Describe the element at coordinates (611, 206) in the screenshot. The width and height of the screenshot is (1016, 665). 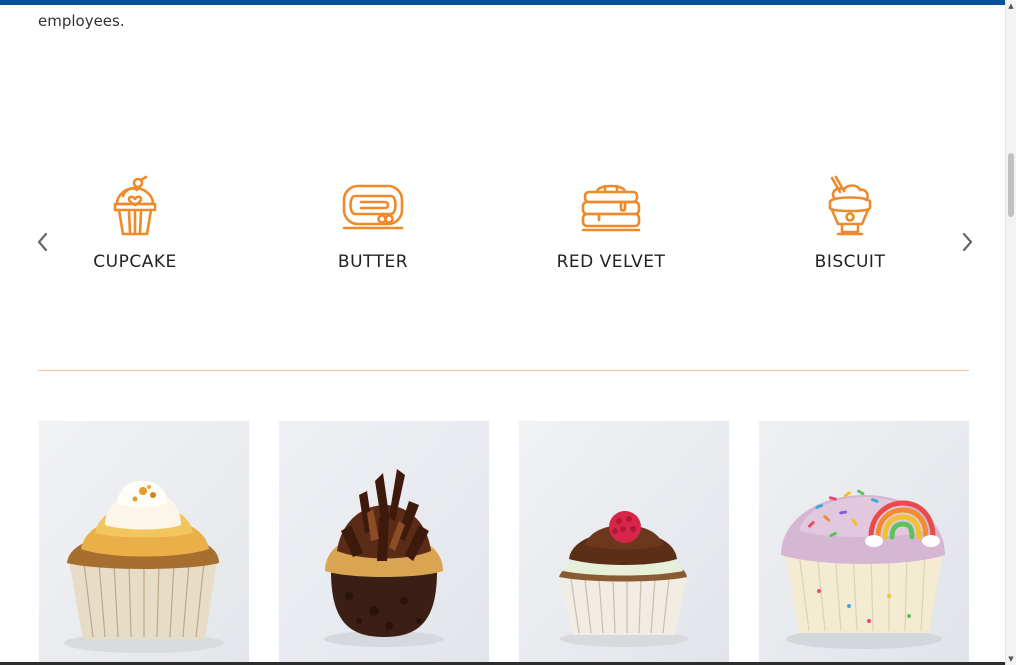
I see `layer-cake-icon` at that location.